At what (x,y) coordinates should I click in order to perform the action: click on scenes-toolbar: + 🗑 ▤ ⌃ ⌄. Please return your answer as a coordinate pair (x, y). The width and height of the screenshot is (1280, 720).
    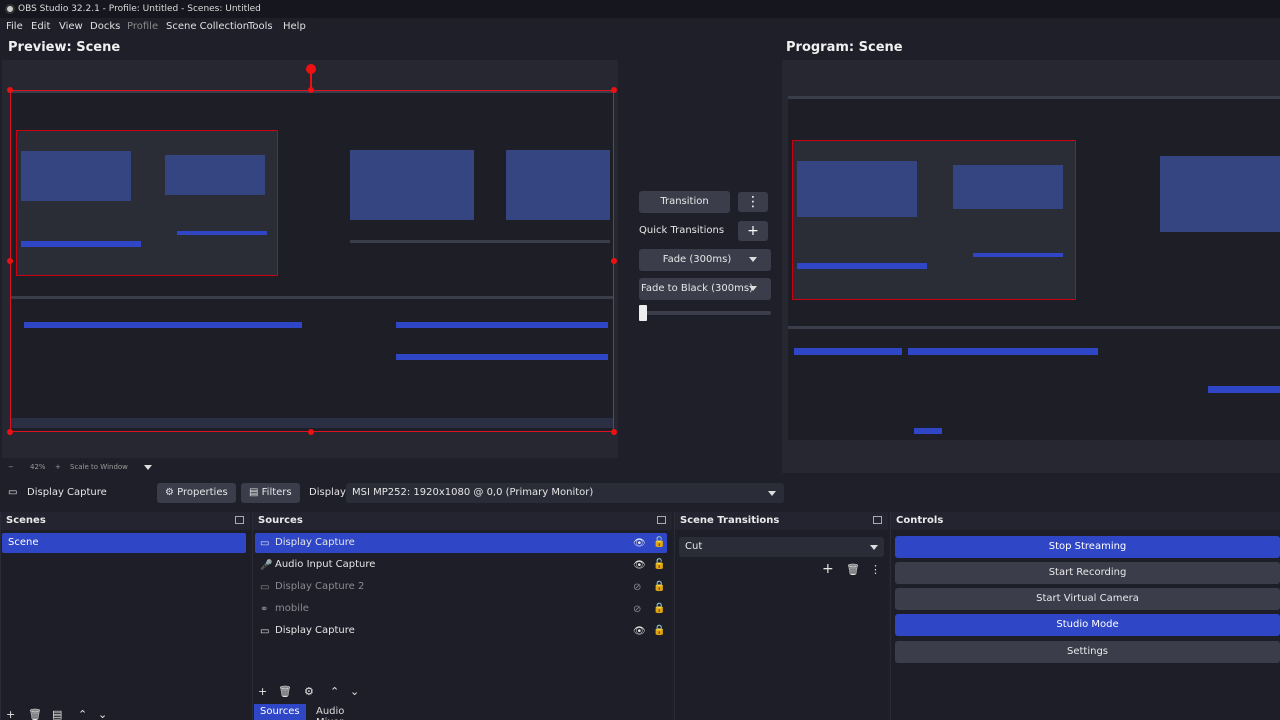
    Looking at the image, I should click on (64, 713).